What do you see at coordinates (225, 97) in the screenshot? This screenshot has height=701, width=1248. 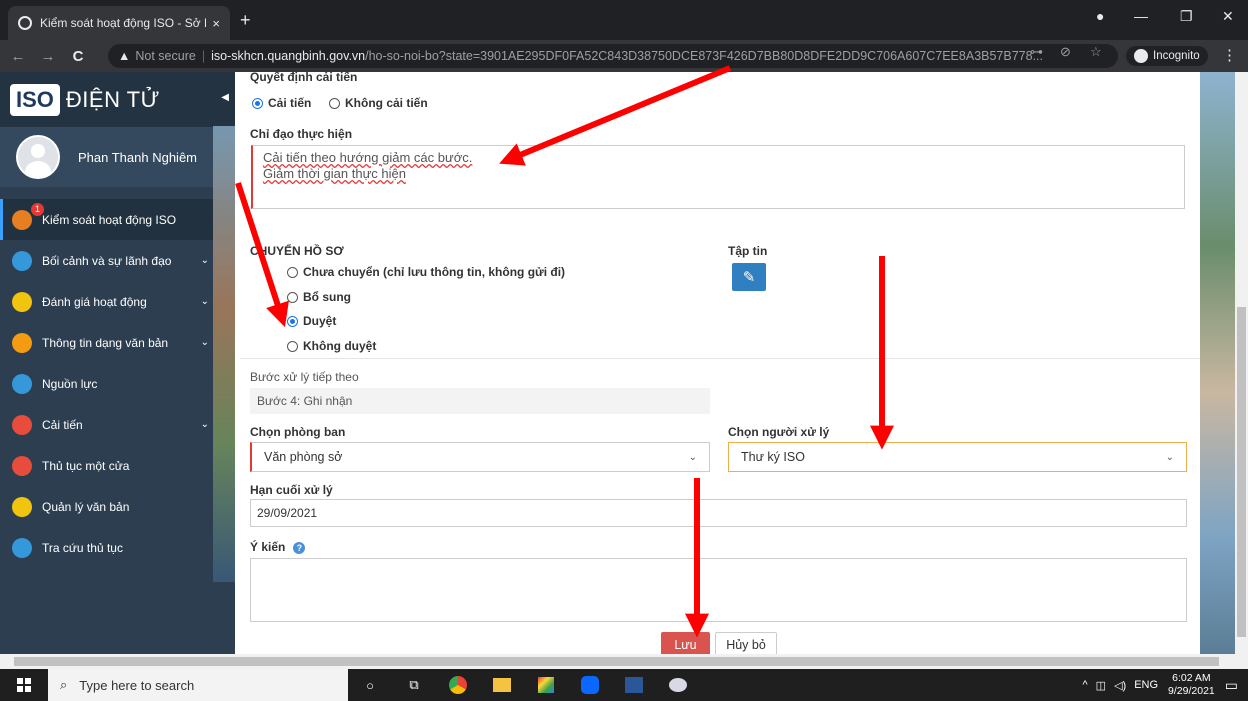 I see `collapse-sidebar-icon: ◀` at bounding box center [225, 97].